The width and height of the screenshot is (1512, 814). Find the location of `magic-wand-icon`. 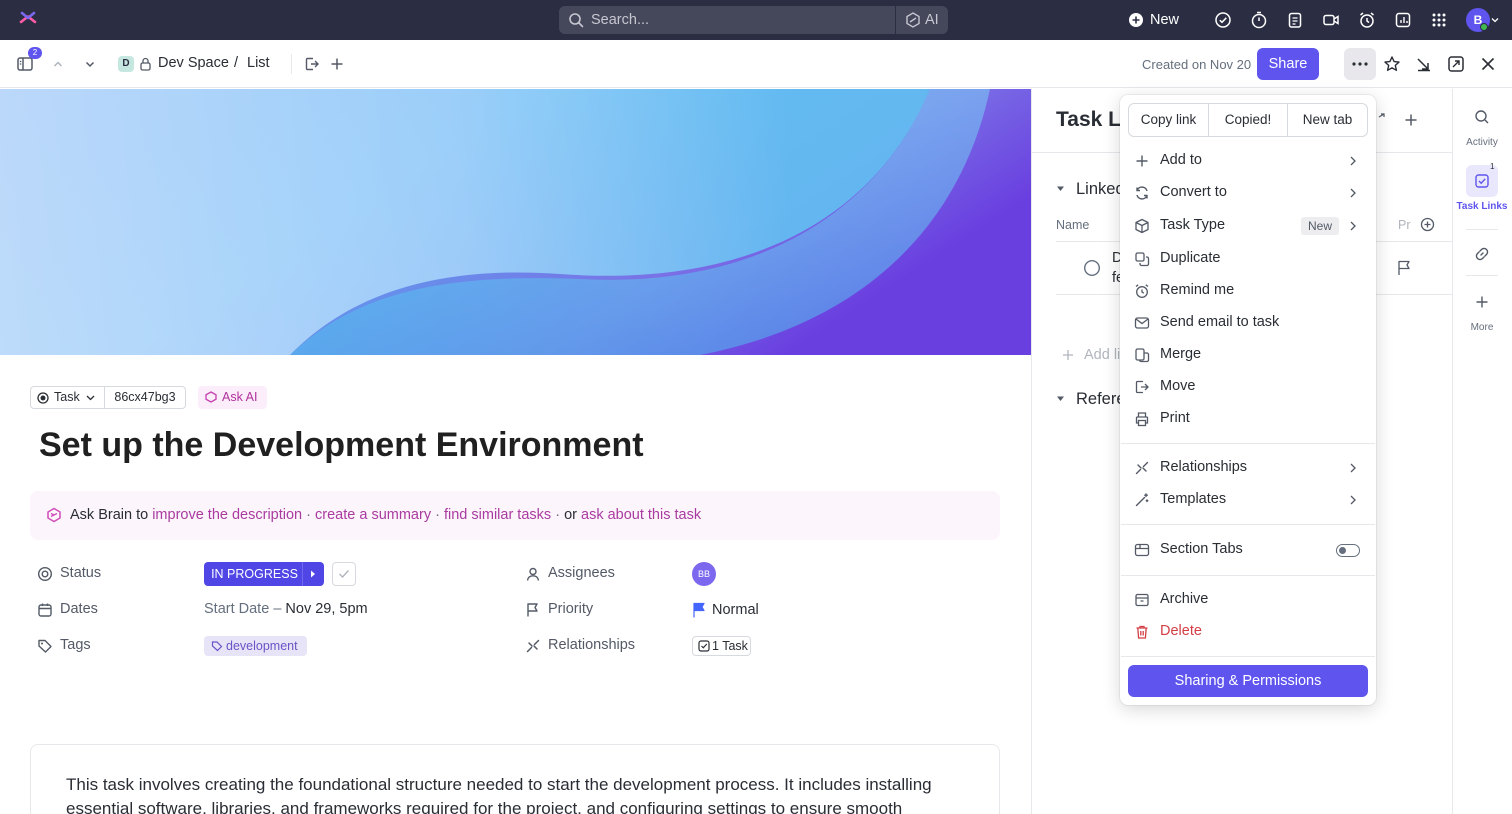

magic-wand-icon is located at coordinates (1142, 500).